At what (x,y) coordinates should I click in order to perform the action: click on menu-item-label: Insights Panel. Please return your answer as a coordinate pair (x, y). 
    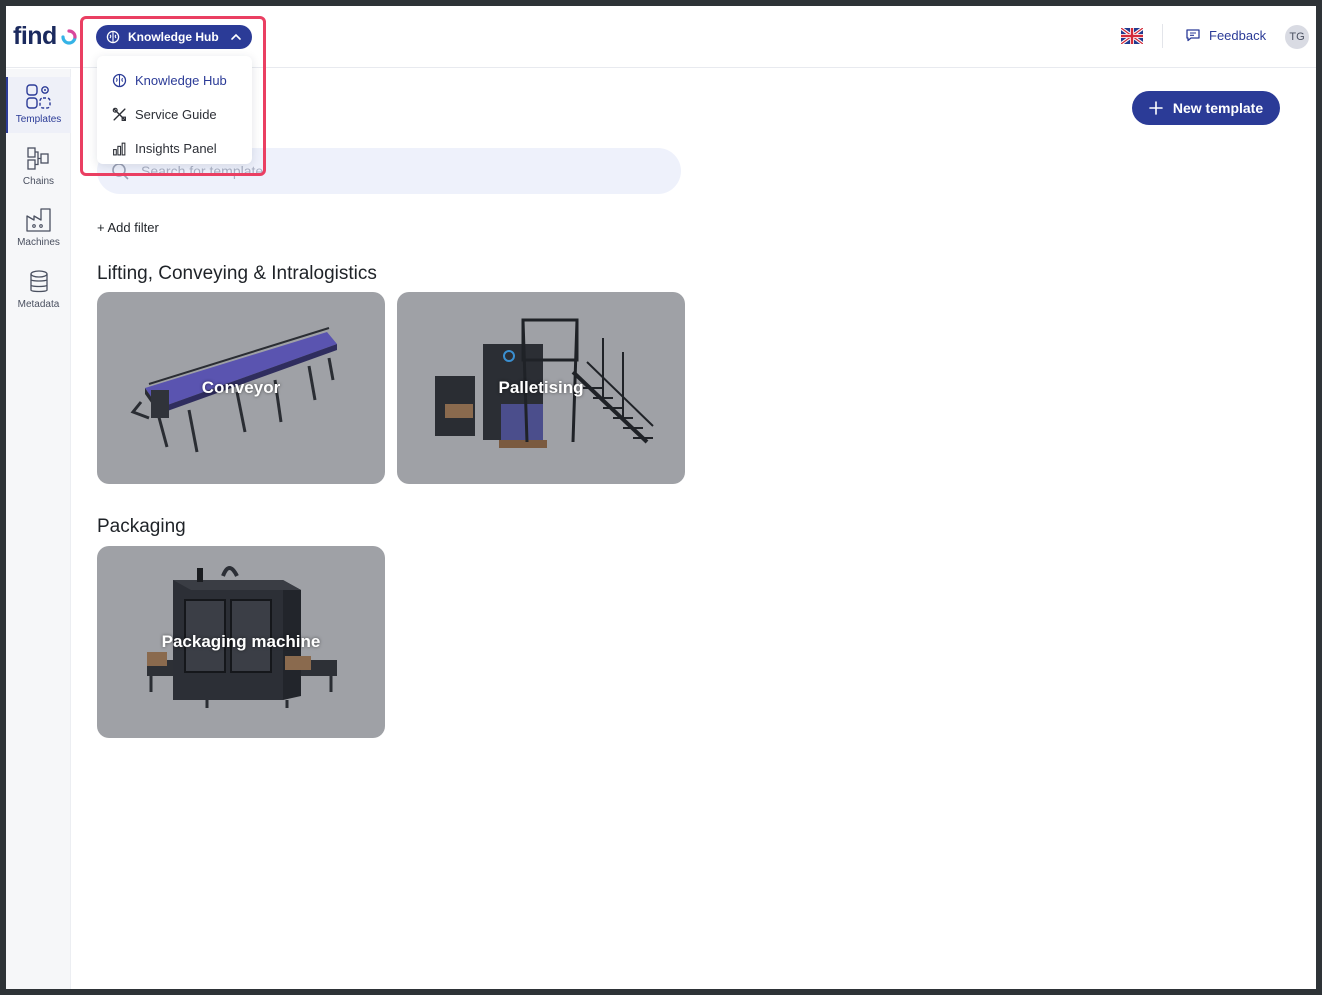
    Looking at the image, I should click on (176, 148).